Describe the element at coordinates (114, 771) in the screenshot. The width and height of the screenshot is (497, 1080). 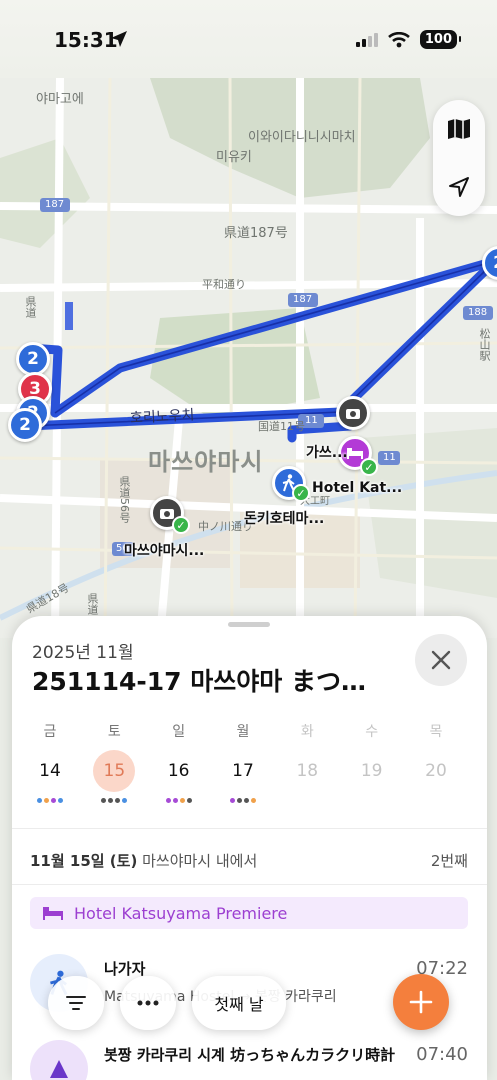
I see `day-number: 15` at that location.